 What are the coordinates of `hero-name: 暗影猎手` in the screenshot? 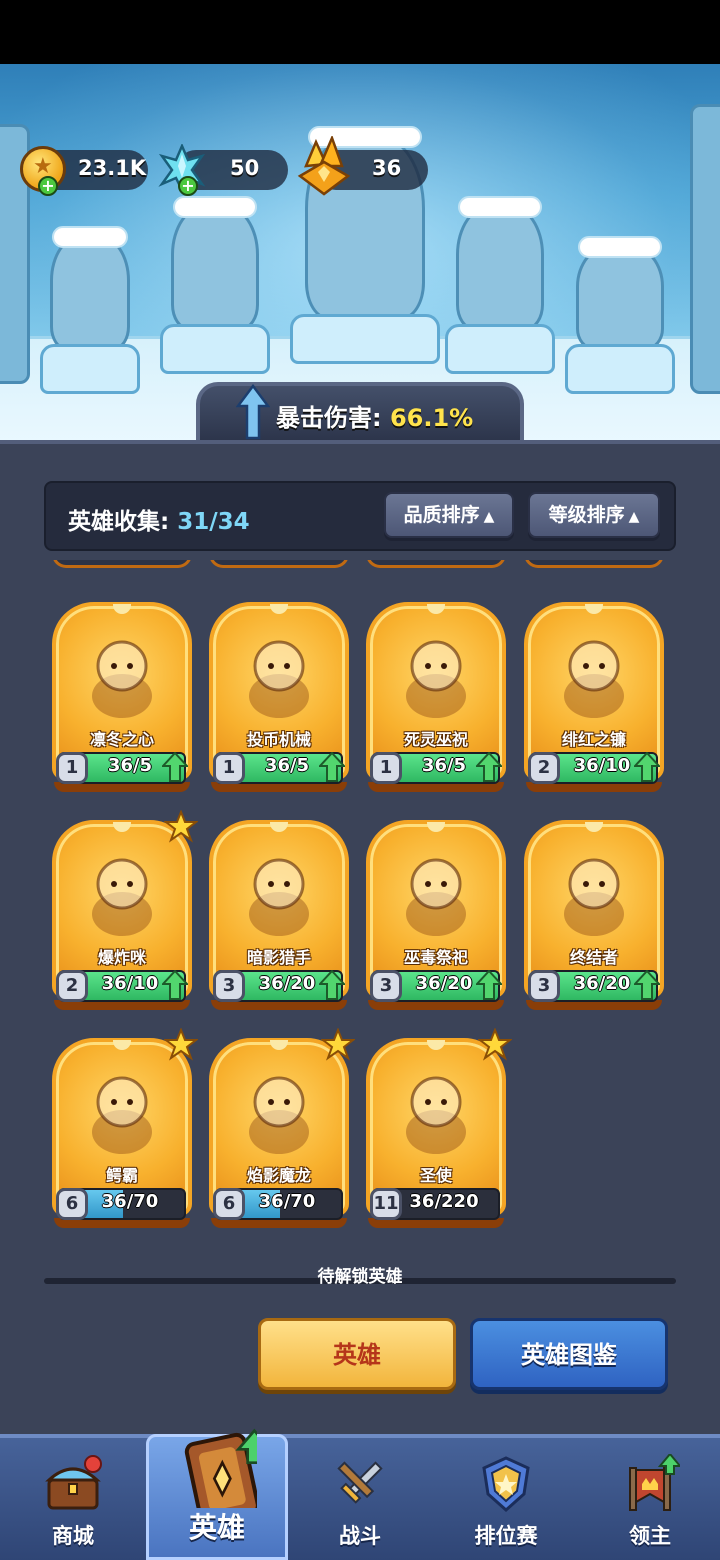 It's located at (278, 957).